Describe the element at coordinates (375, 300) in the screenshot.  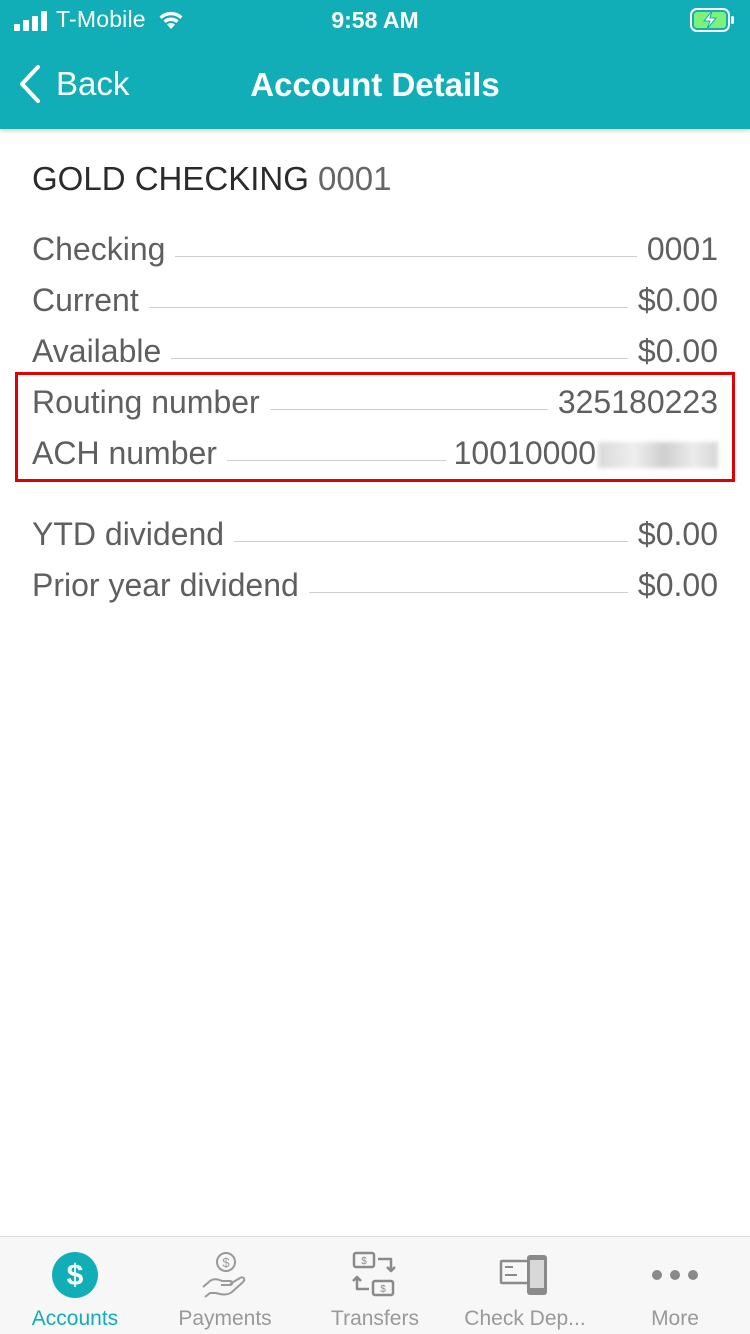
I see `detail-row-current: Current $0.00` at that location.